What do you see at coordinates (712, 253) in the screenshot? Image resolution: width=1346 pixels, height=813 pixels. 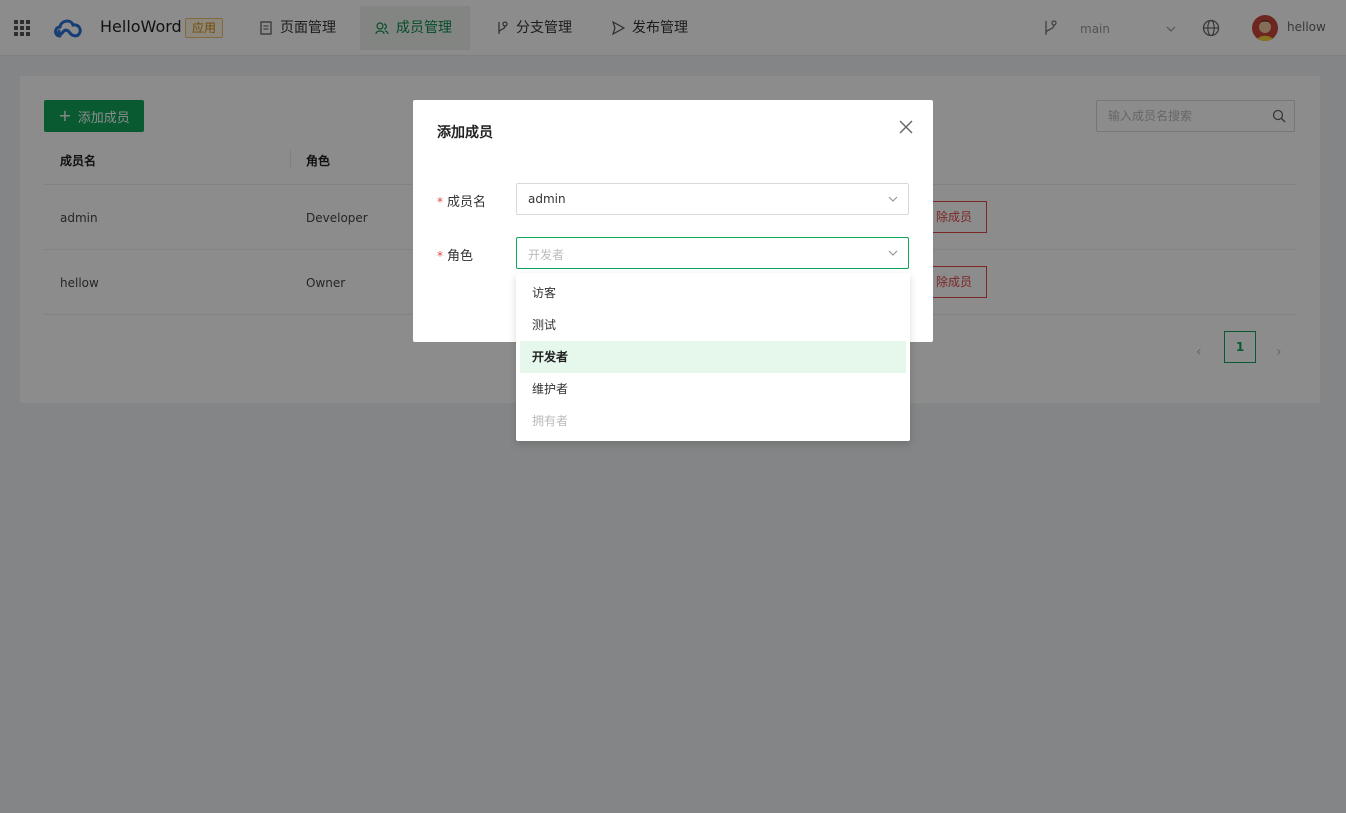 I see `role-select: 开发者` at bounding box center [712, 253].